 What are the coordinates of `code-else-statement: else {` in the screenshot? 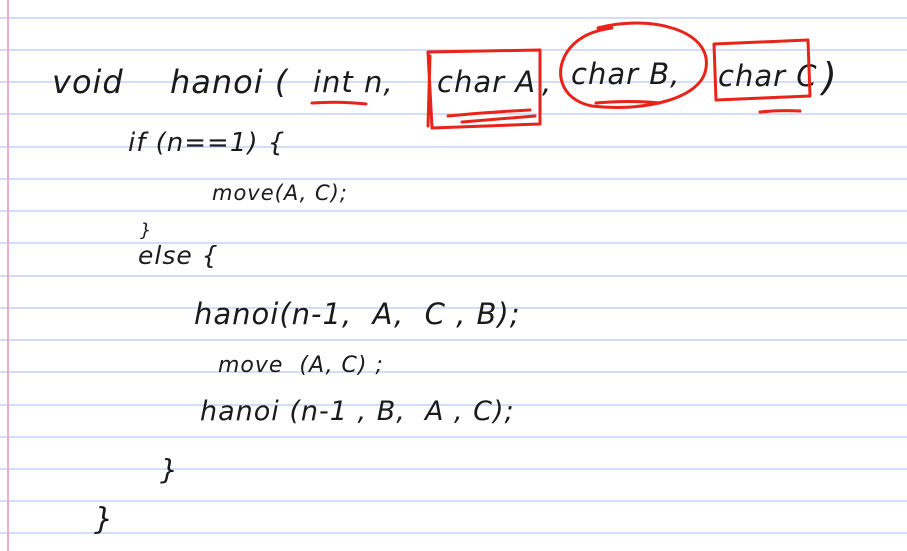 It's located at (178, 255).